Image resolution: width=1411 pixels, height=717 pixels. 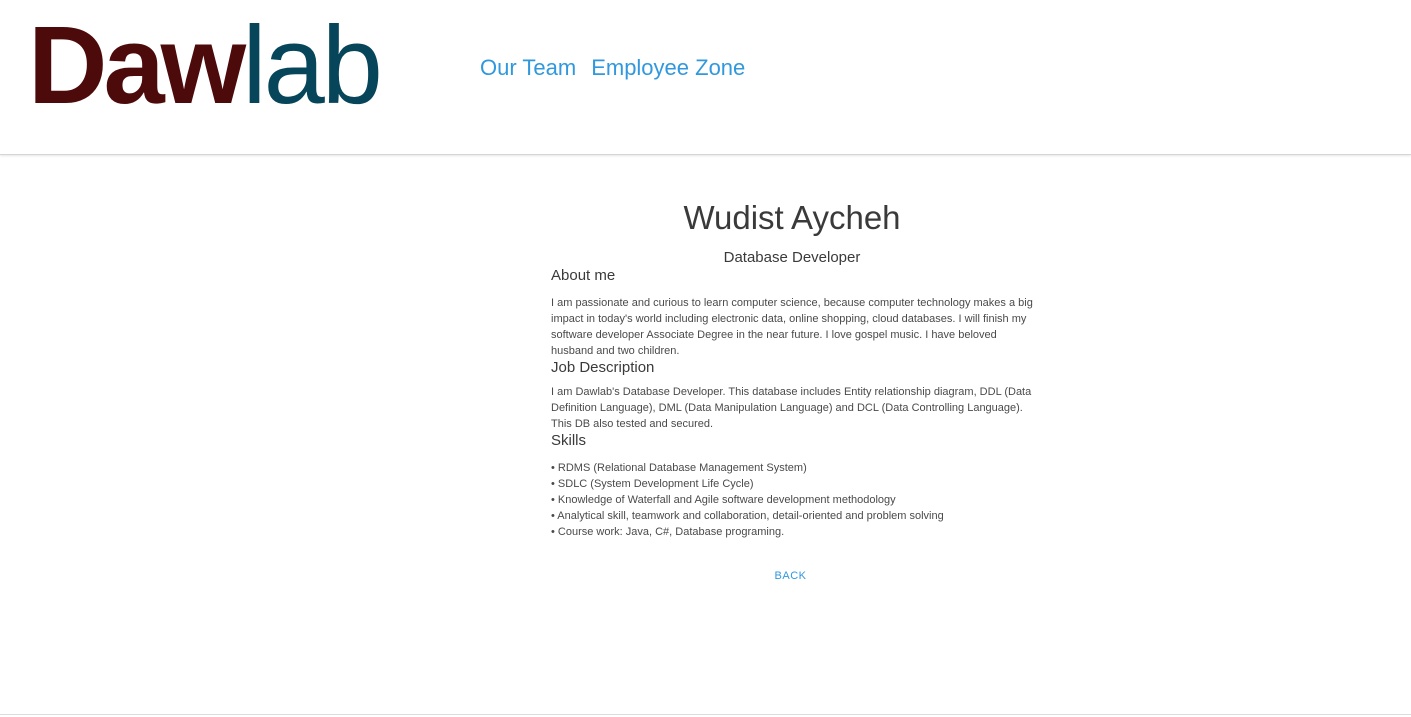 I want to click on nav-link-employee-zone: Employee Zone, so click(x=668, y=68).